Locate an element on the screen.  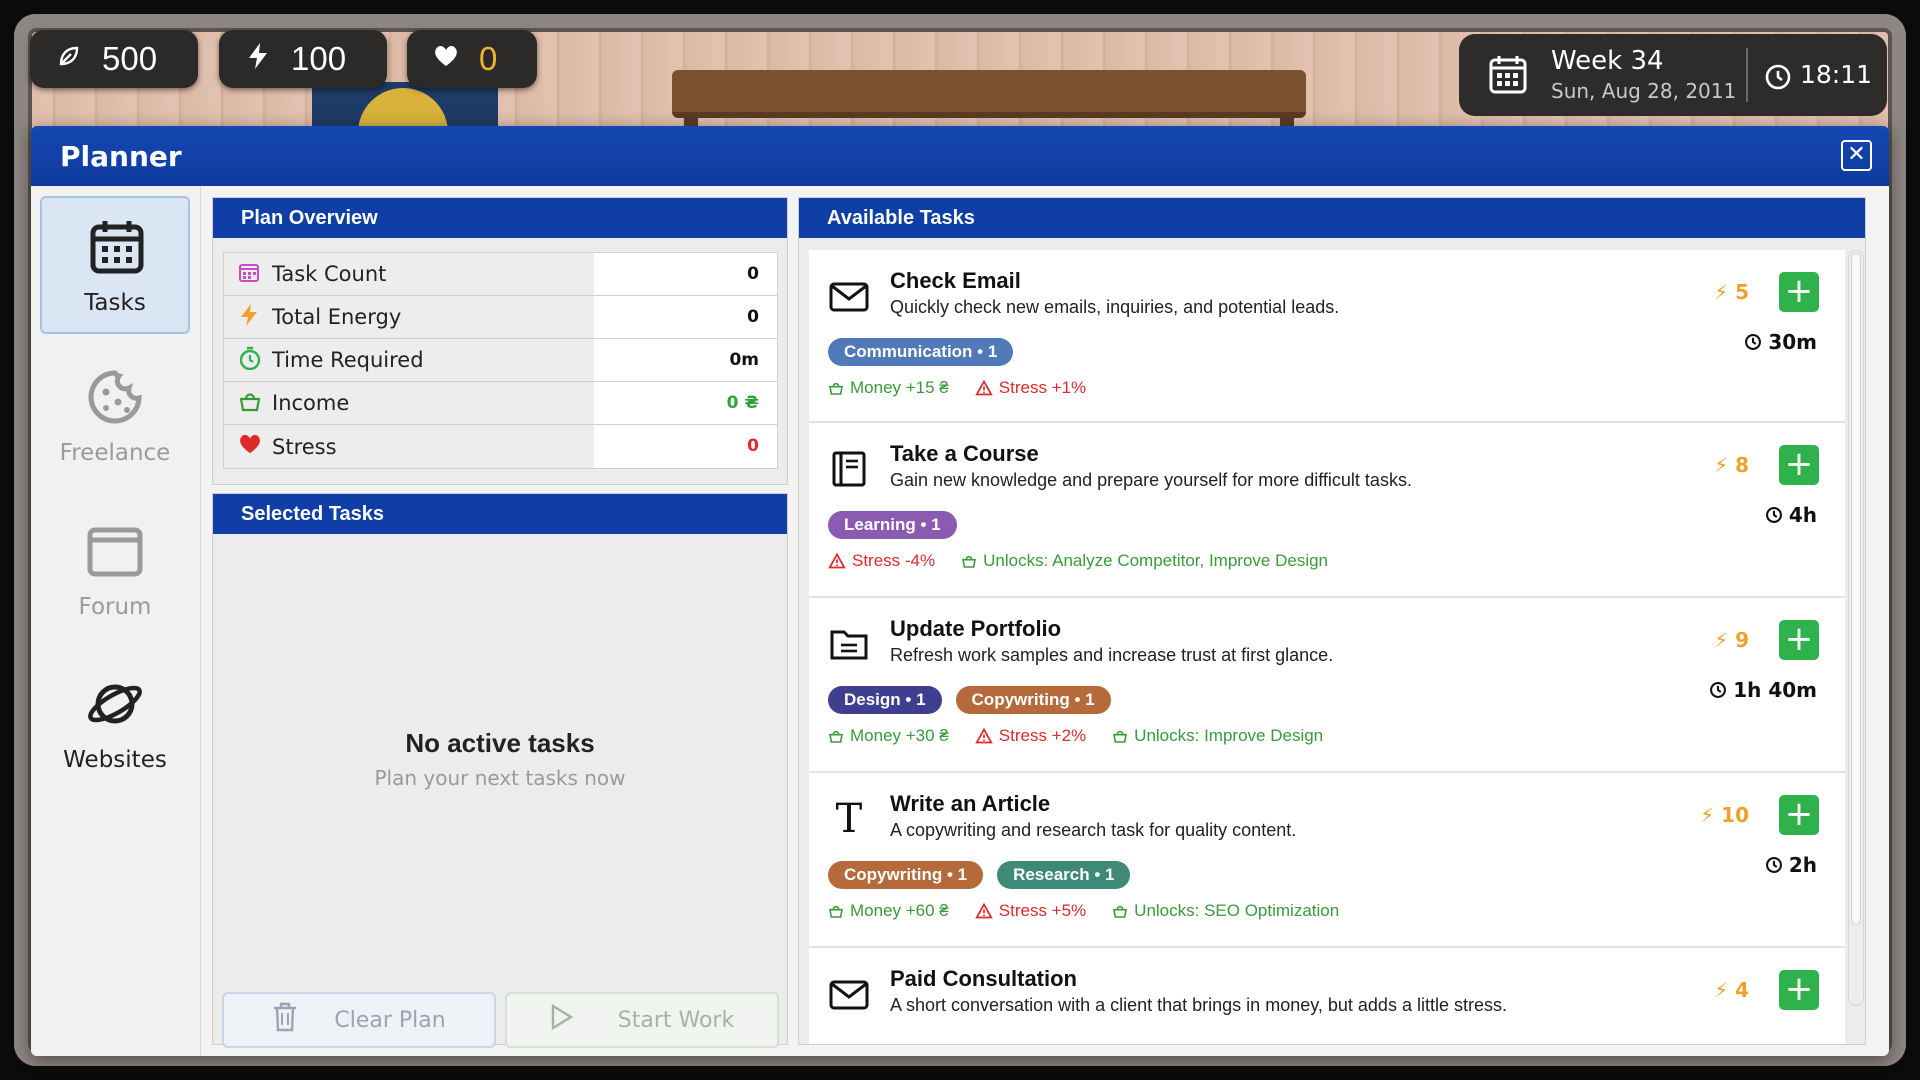
task-list-scrollbar is located at coordinates (1856, 628).